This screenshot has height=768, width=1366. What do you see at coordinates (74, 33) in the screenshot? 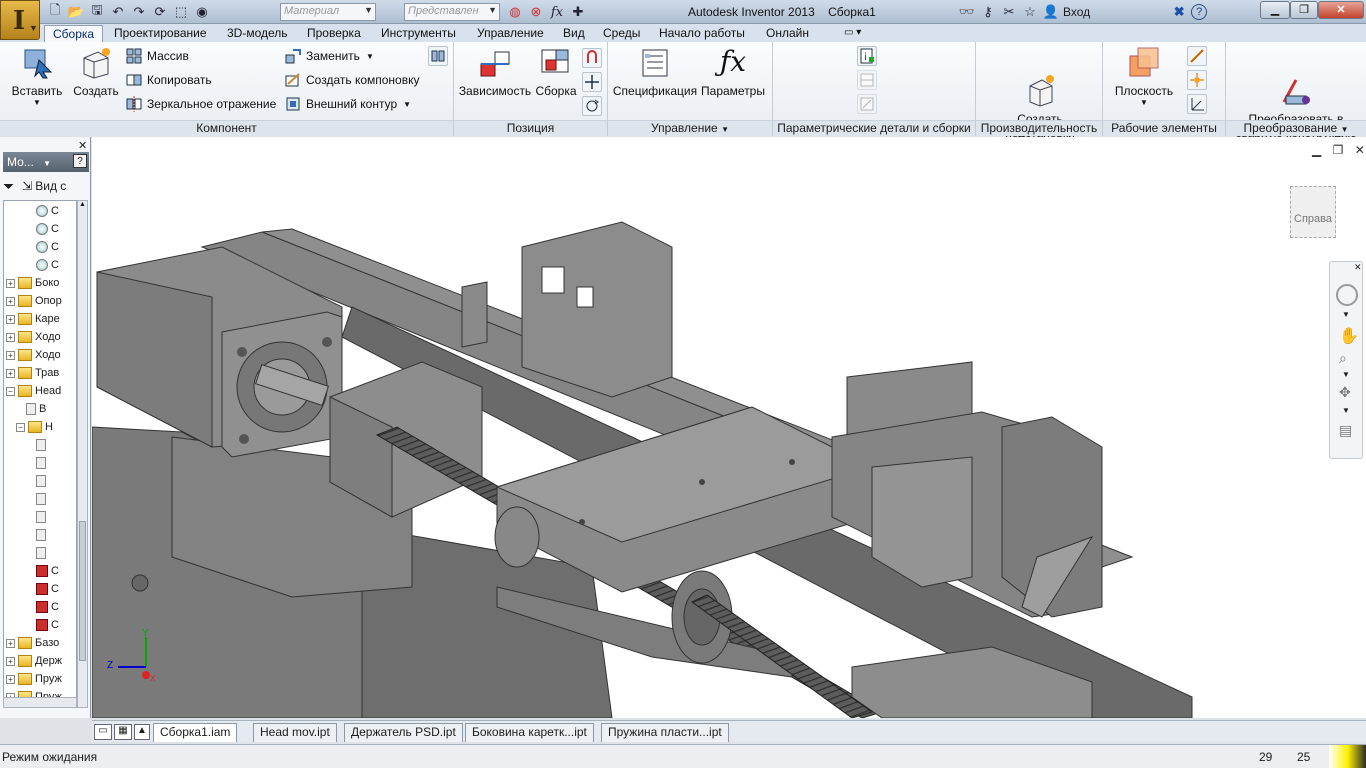
I see `tab-assemble: Сборка` at bounding box center [74, 33].